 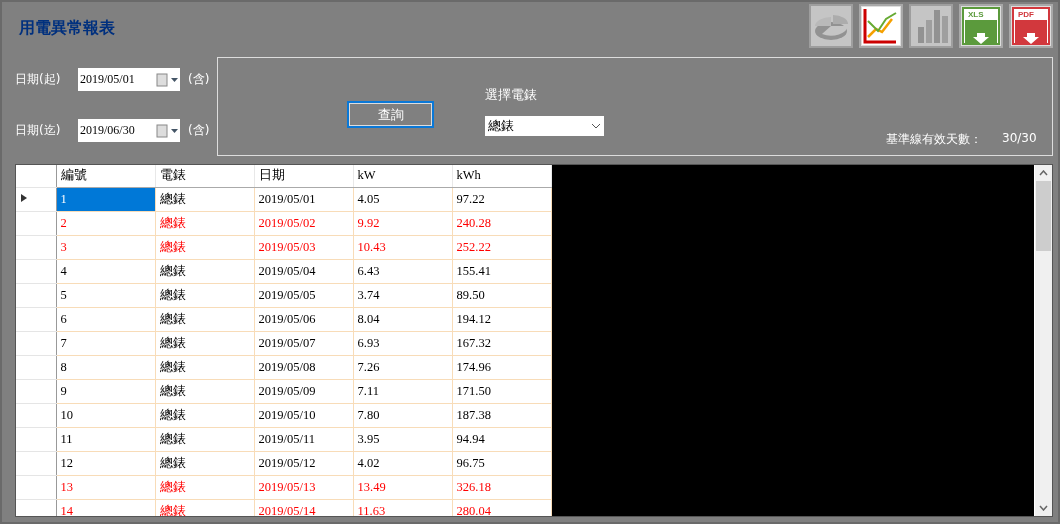 I want to click on line-chart-icon, so click(x=881, y=26).